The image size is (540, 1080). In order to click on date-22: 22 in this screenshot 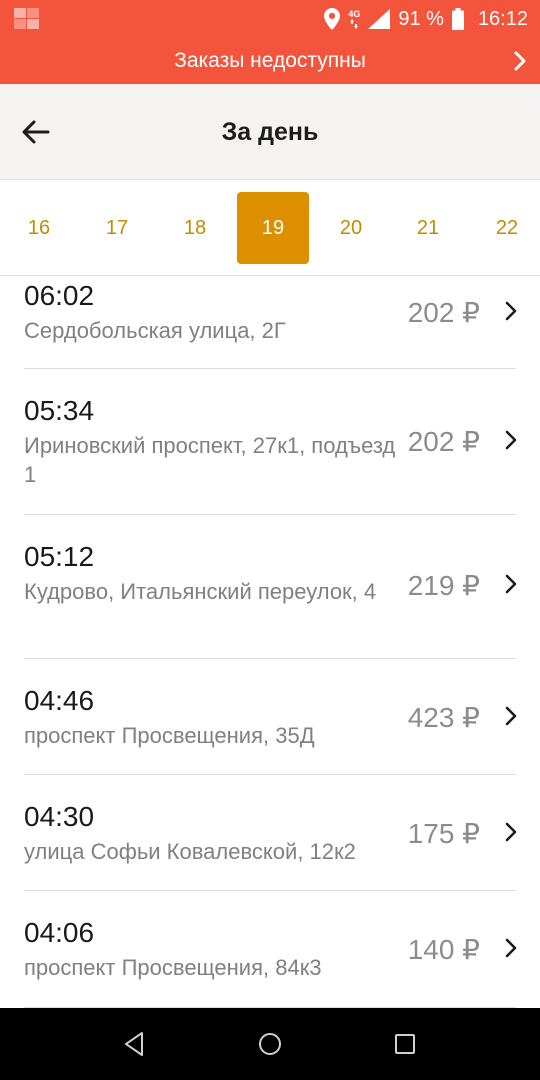, I will do `click(505, 228)`.